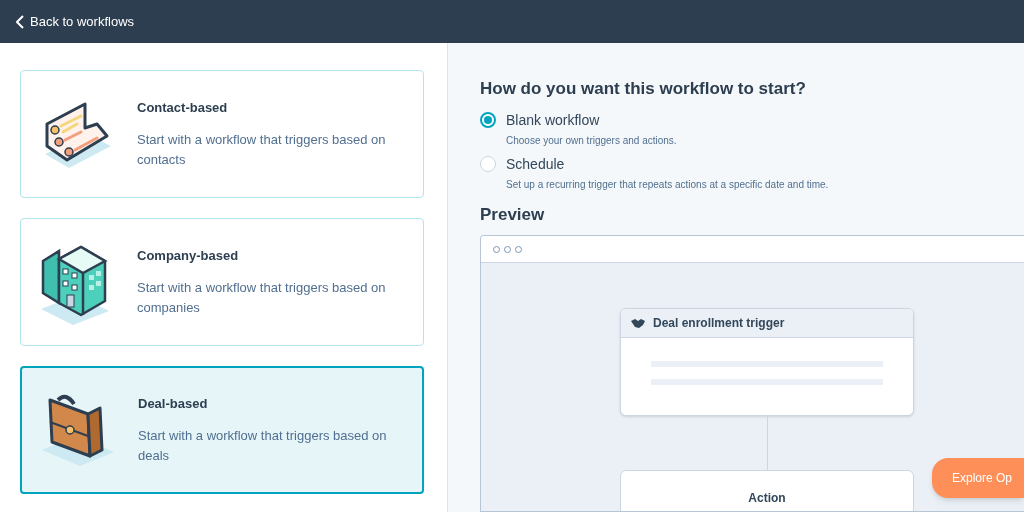 This screenshot has width=1024, height=512. What do you see at coordinates (75, 21) in the screenshot?
I see `back-link: Back to workflows` at bounding box center [75, 21].